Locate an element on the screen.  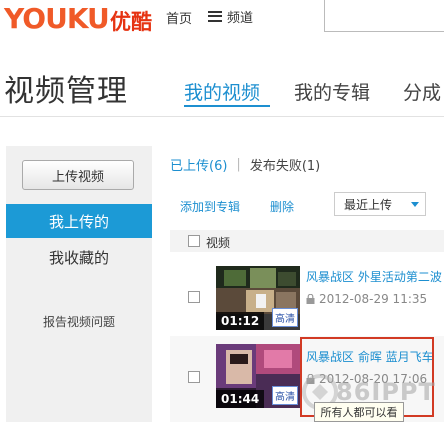
search-input is located at coordinates (384, 16).